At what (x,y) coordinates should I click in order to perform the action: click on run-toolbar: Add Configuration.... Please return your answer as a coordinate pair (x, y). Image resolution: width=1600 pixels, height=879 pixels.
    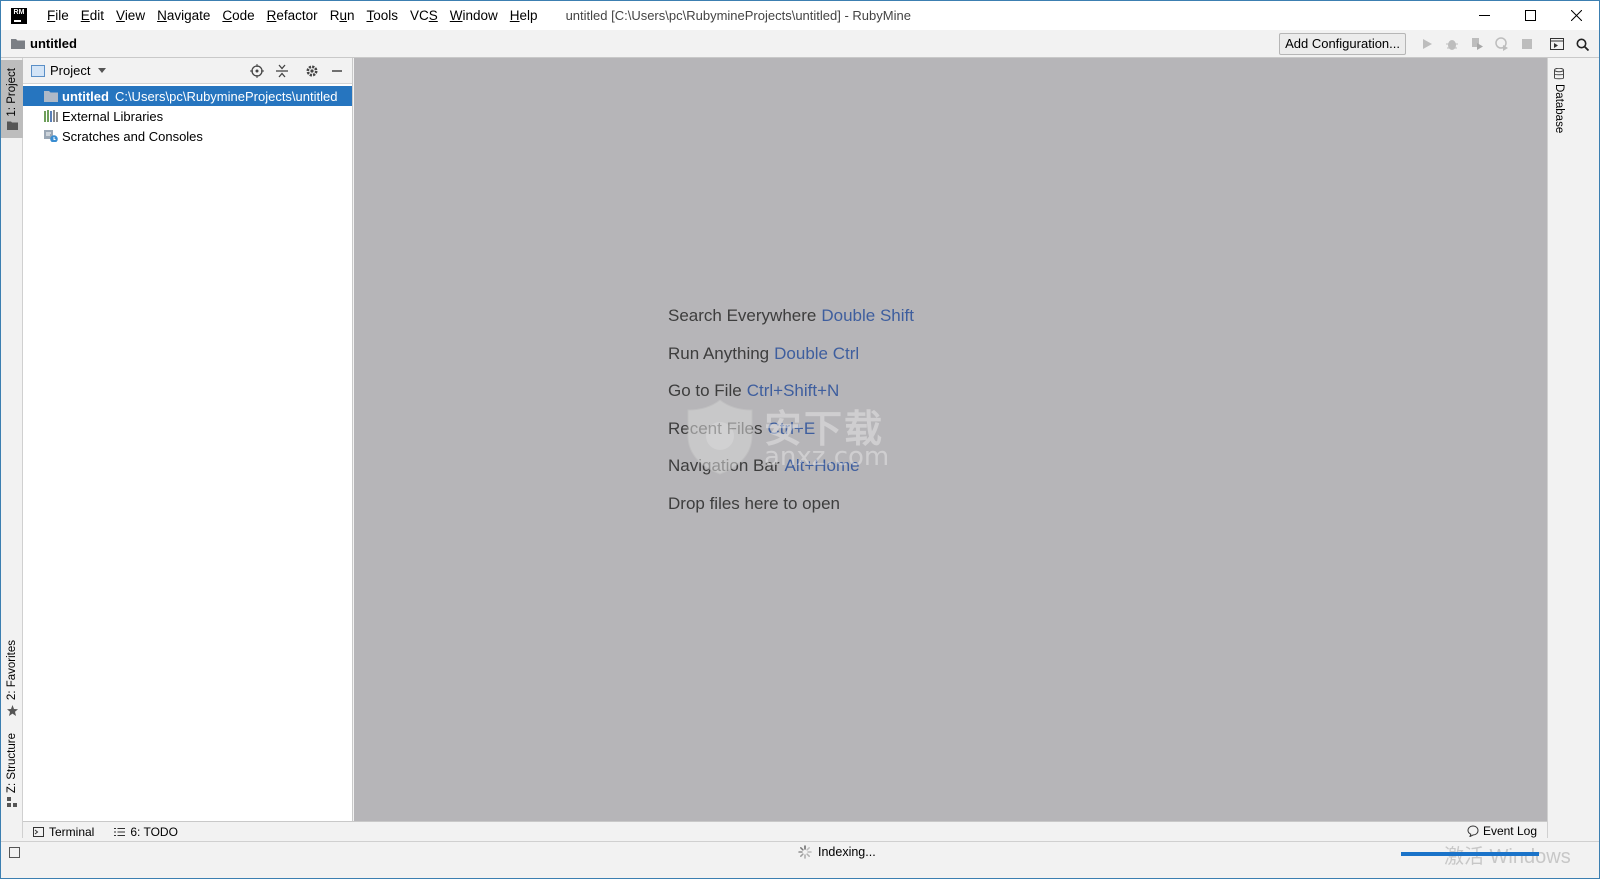
    Looking at the image, I should click on (1436, 44).